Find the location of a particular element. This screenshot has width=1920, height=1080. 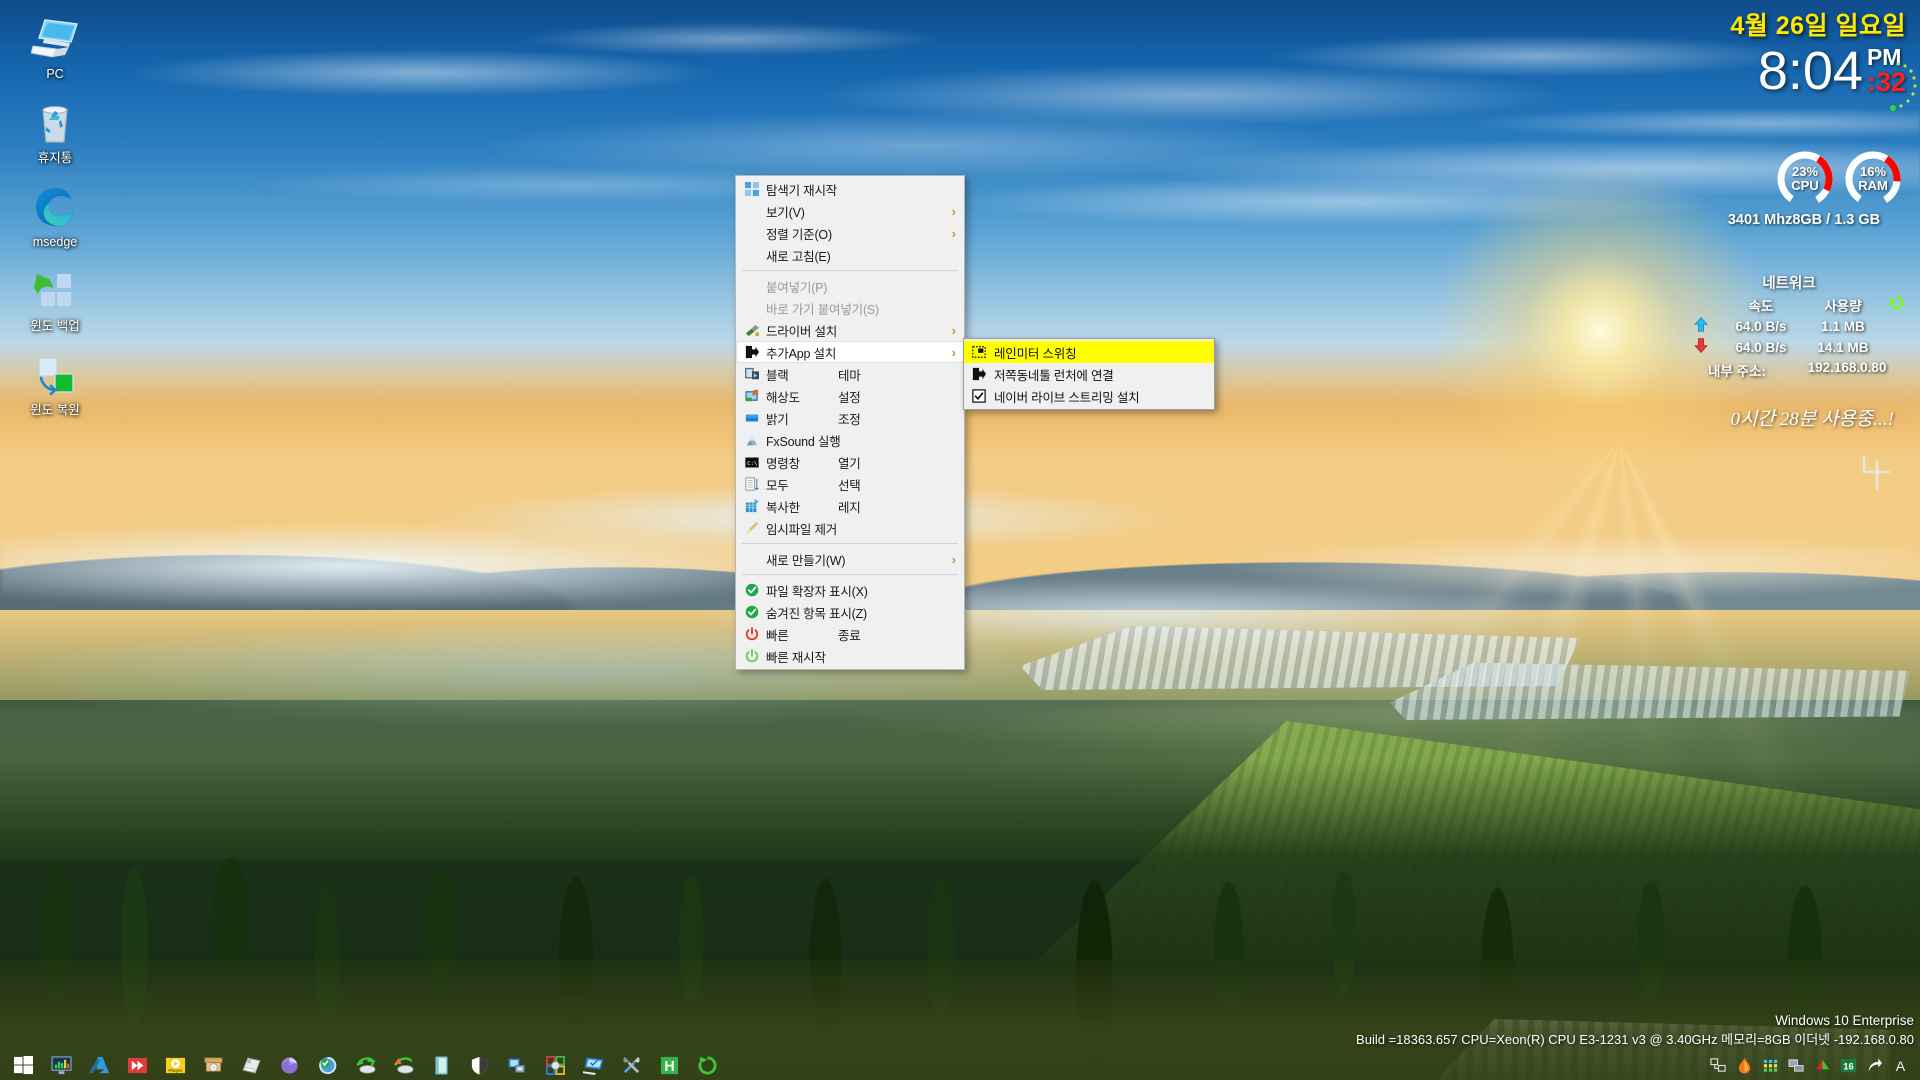

taskbar-player: Player is located at coordinates (175, 1065).